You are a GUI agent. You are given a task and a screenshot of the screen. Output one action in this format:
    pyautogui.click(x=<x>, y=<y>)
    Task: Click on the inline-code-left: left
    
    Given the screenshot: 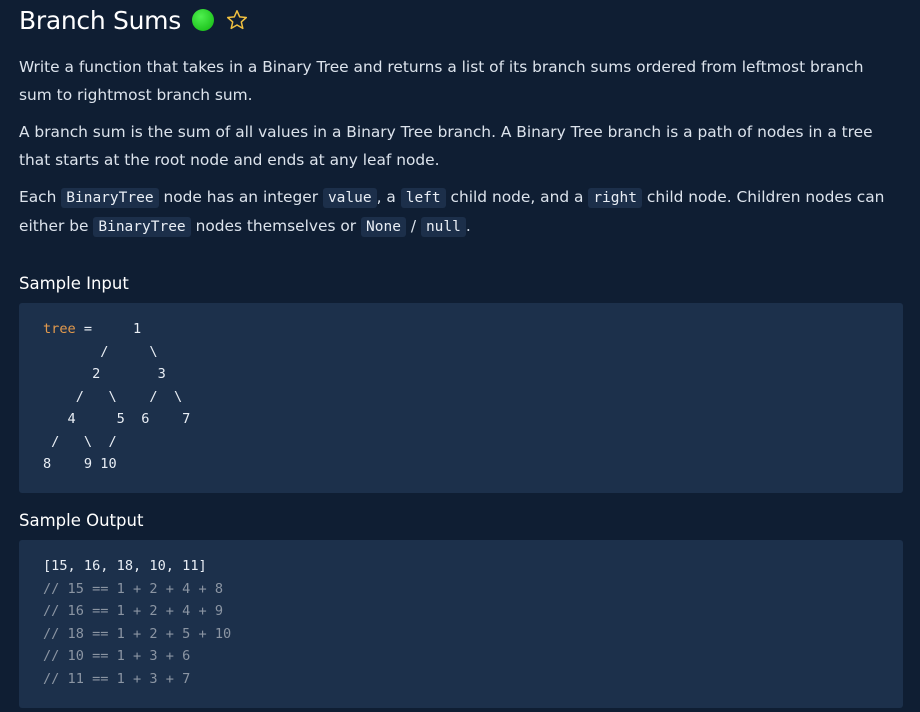 What is the action you would take?
    pyautogui.click(x=423, y=198)
    